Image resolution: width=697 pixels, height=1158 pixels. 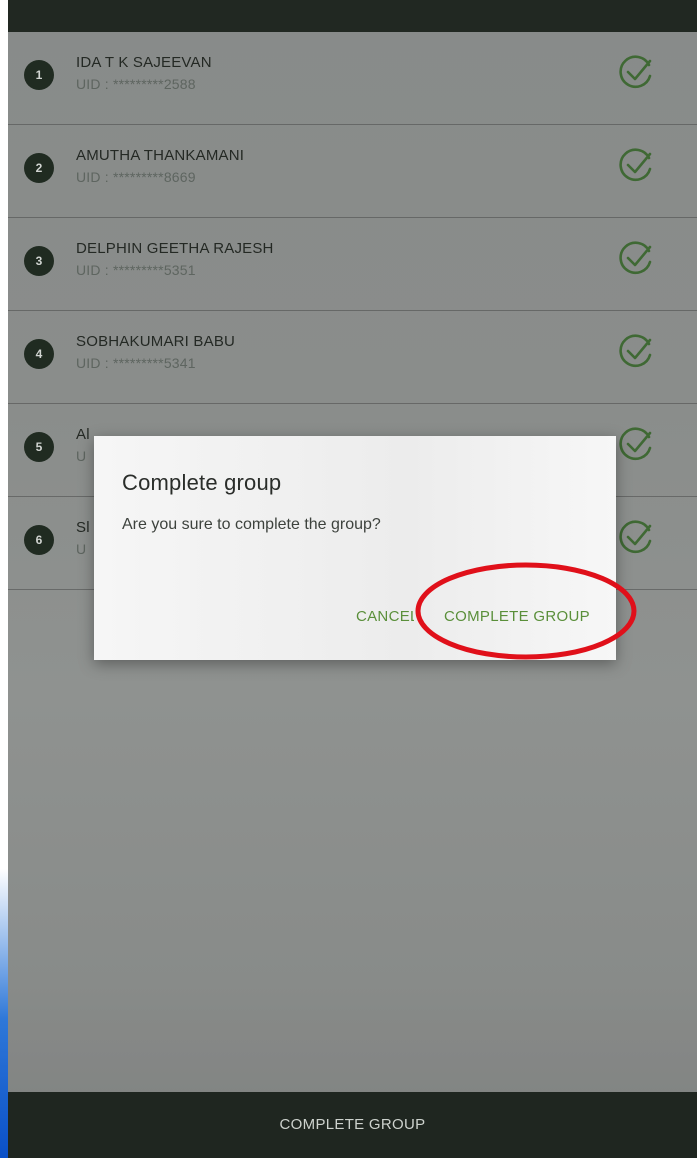 I want to click on complete-group-button: COMPLETE GROUP, so click(x=517, y=620).